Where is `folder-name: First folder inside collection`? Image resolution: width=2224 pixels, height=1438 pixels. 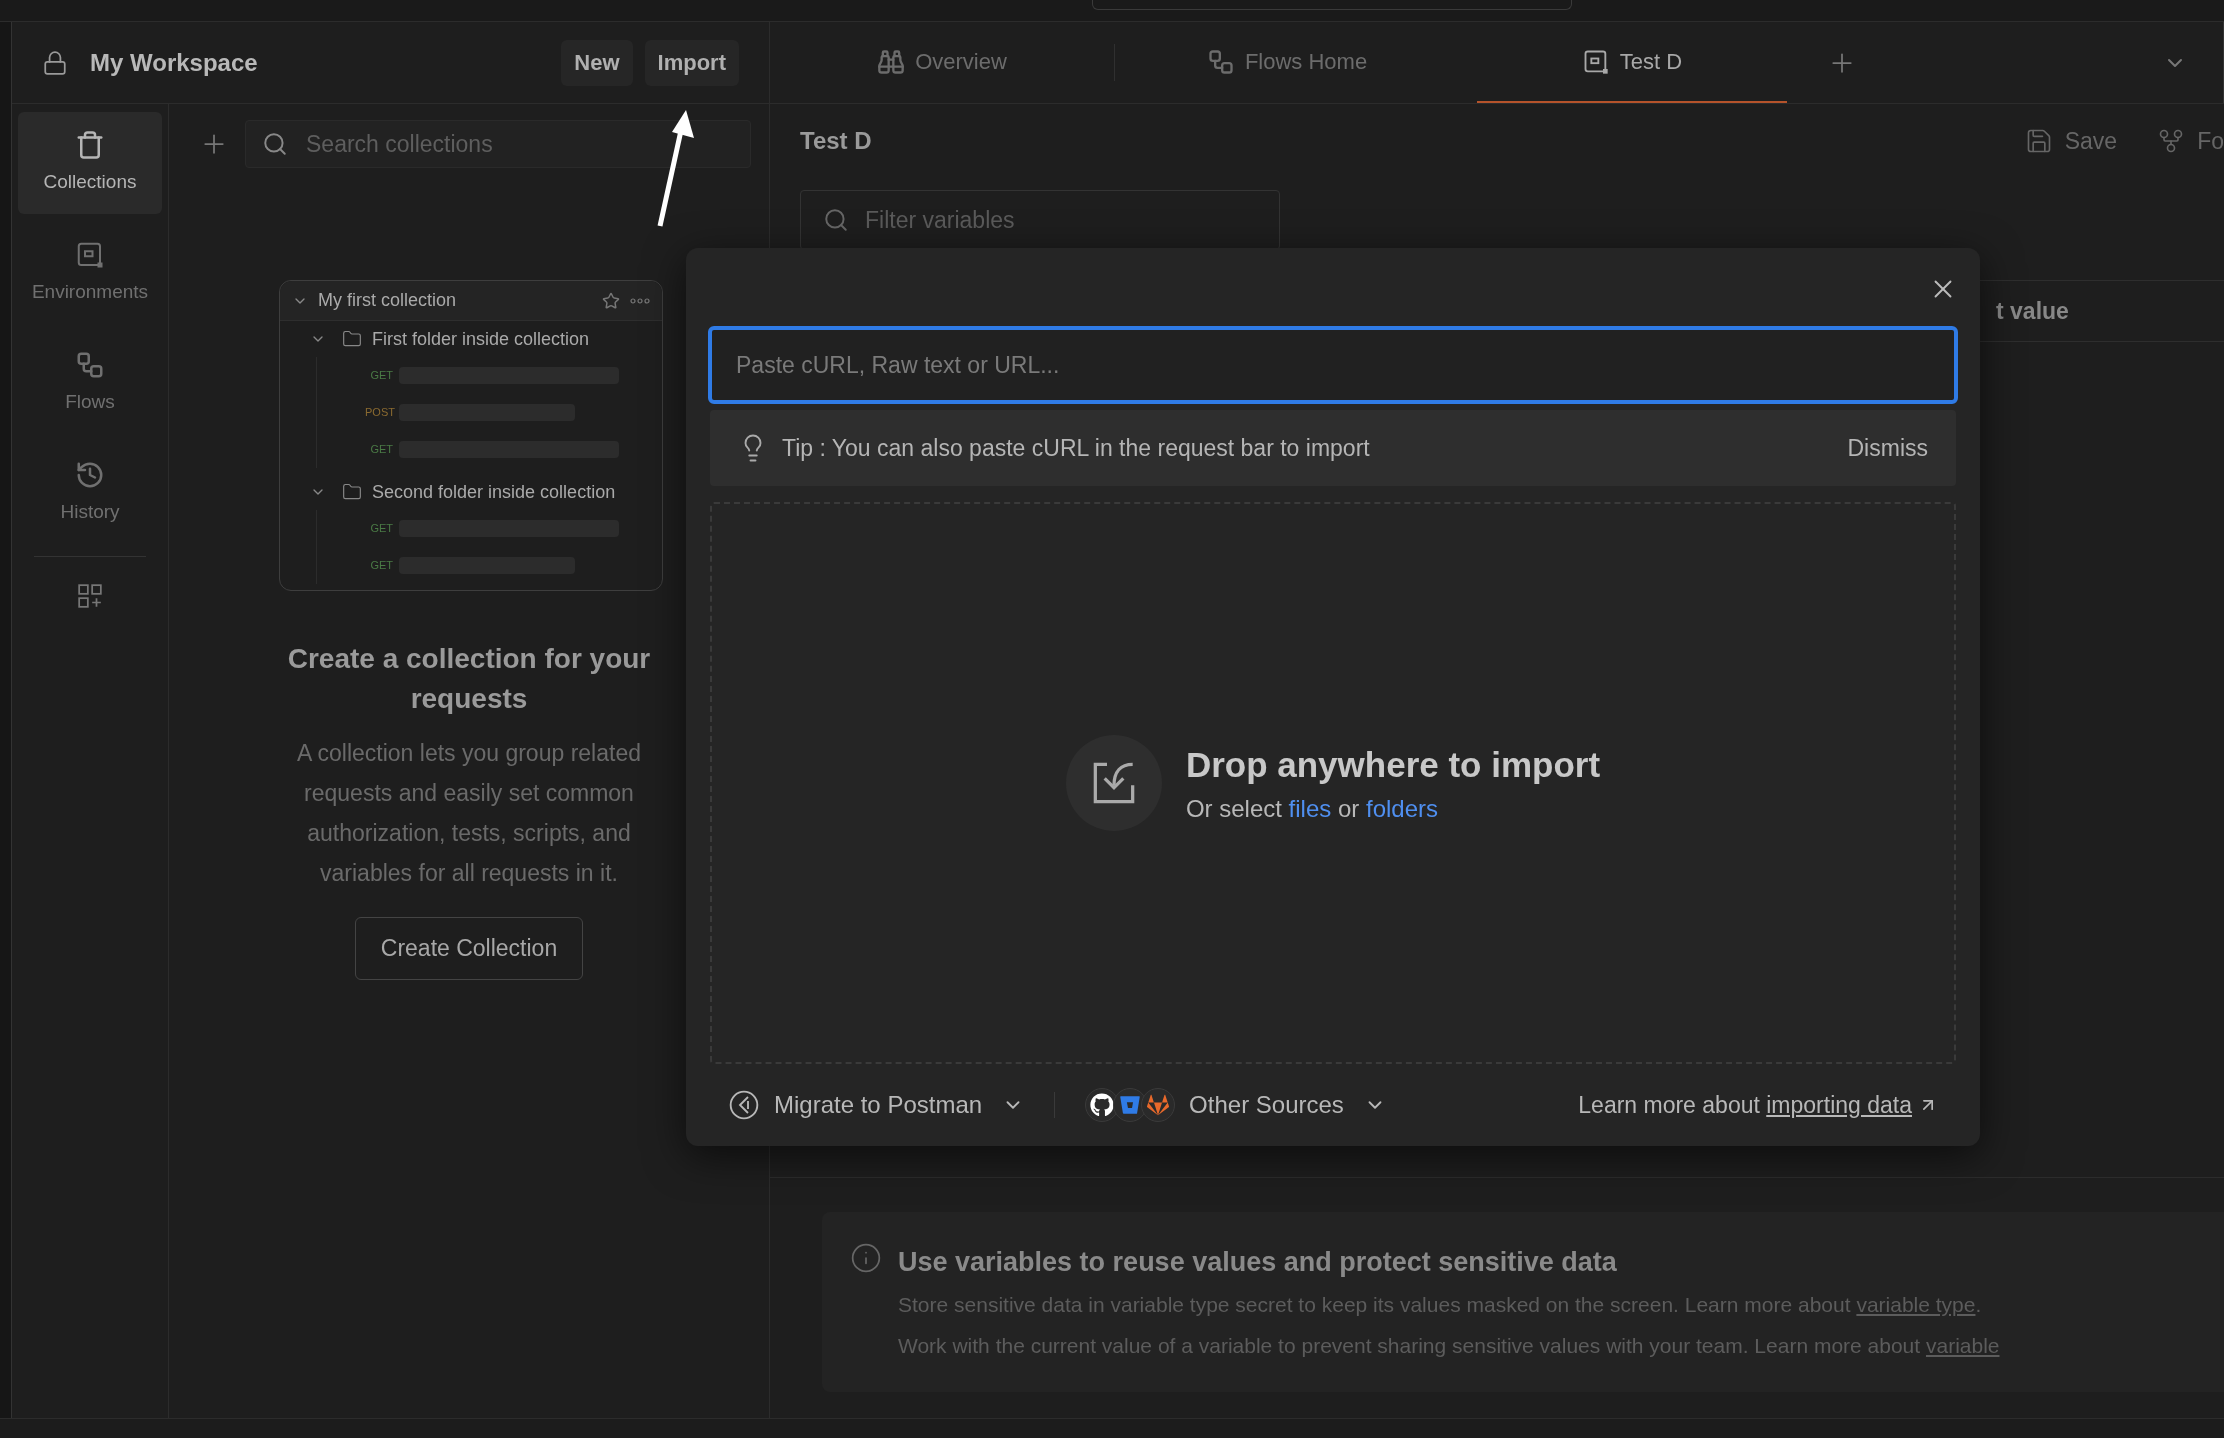 folder-name: First folder inside collection is located at coordinates (481, 339).